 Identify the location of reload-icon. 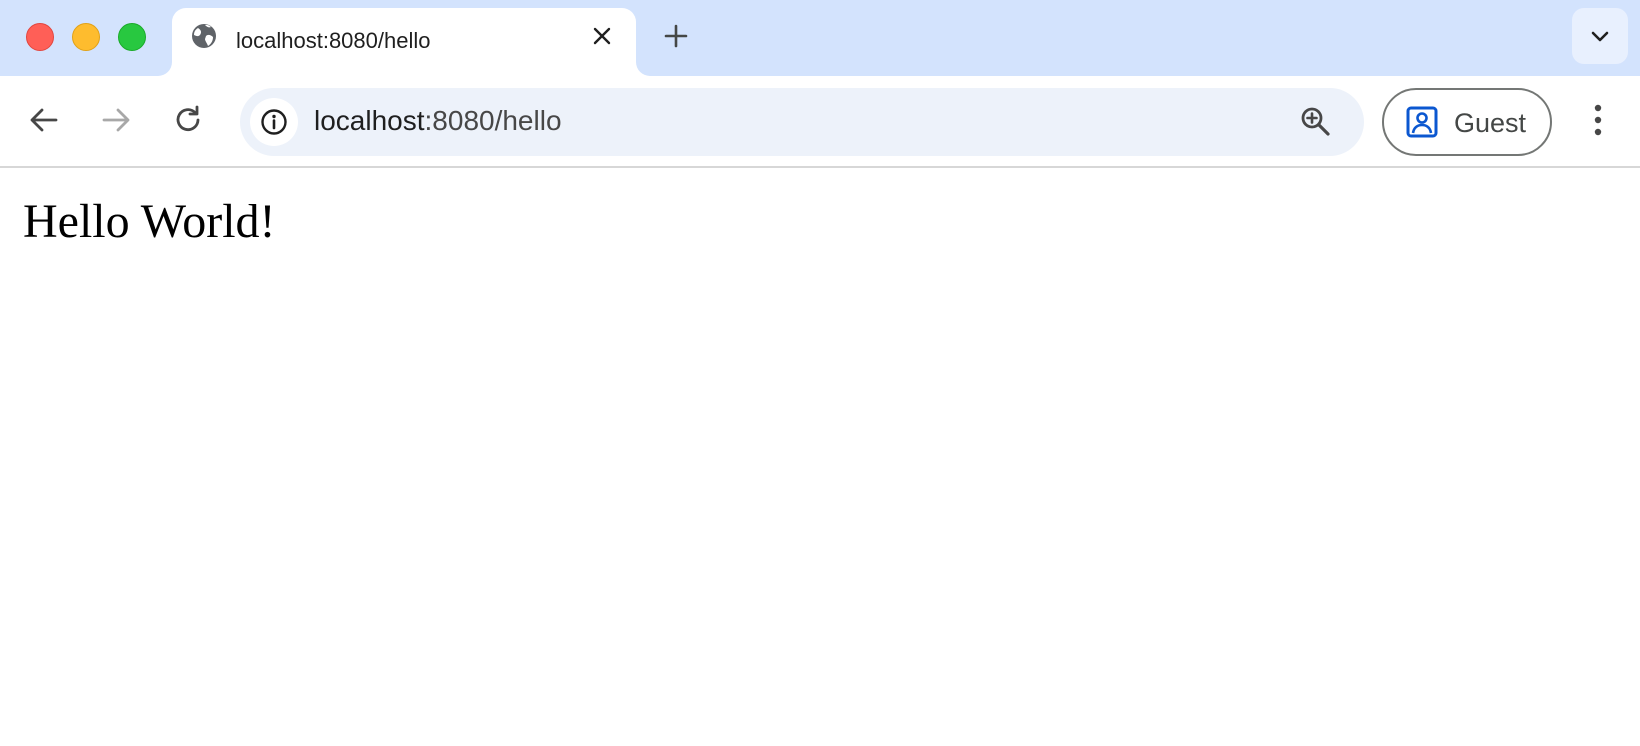
(188, 120).